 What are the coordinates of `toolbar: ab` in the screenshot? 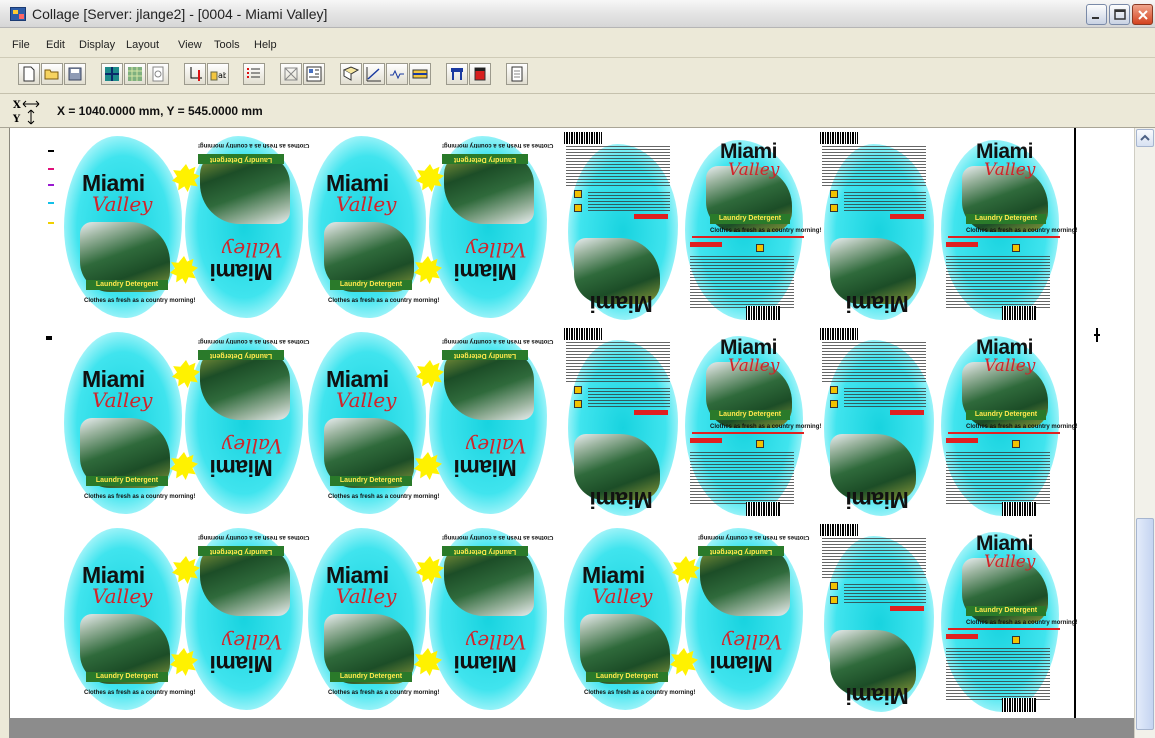 It's located at (577, 76).